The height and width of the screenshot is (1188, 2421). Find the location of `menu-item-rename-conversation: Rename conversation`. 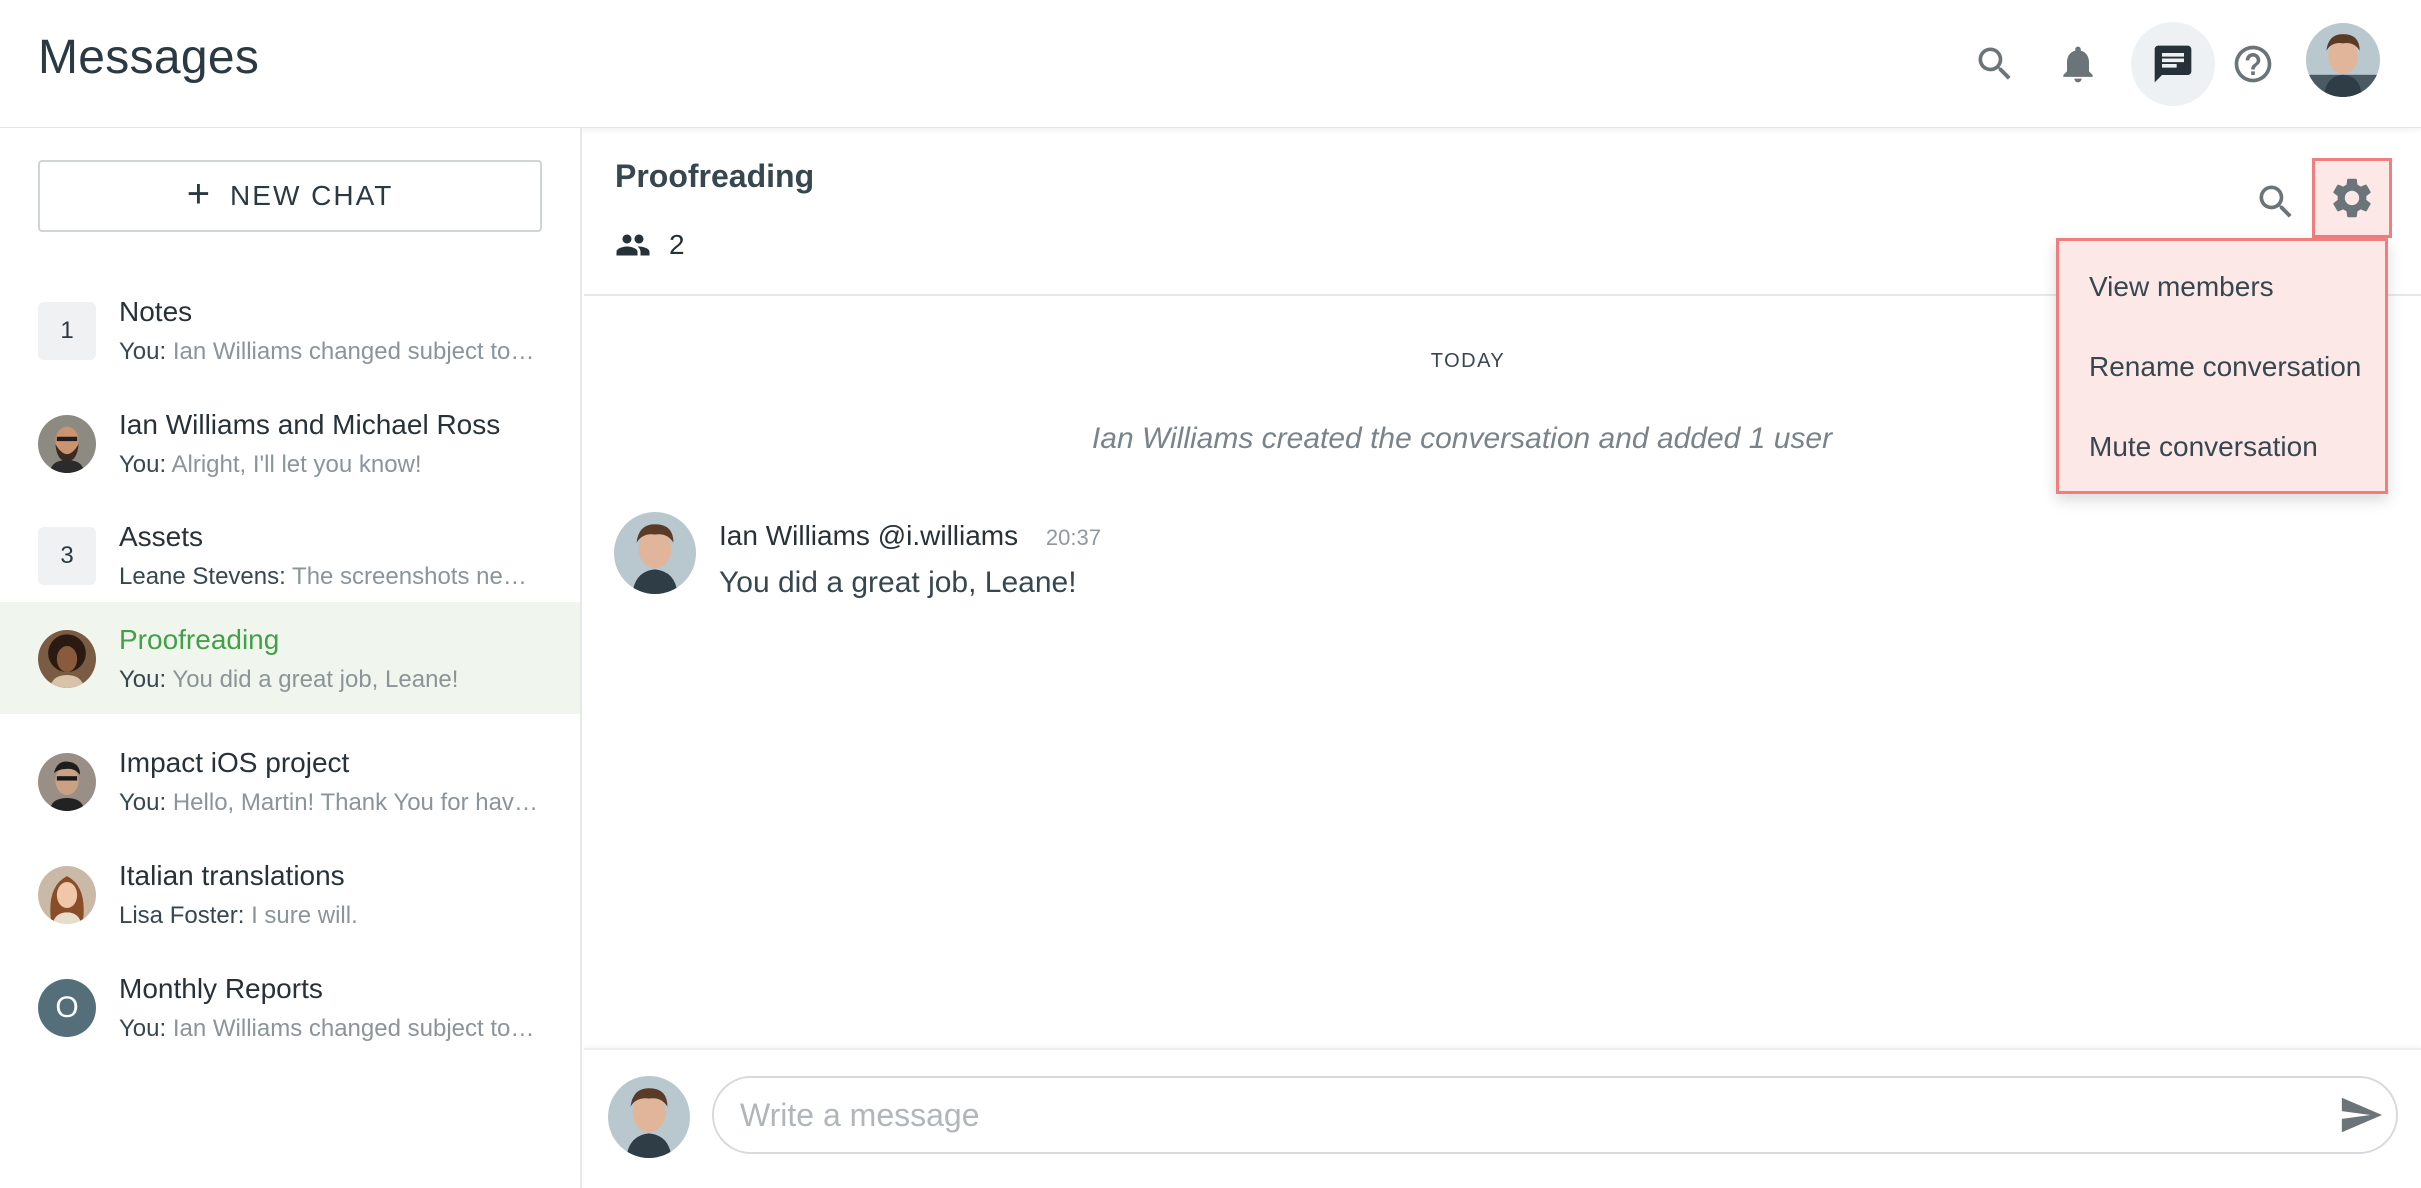

menu-item-rename-conversation: Rename conversation is located at coordinates (2225, 367).